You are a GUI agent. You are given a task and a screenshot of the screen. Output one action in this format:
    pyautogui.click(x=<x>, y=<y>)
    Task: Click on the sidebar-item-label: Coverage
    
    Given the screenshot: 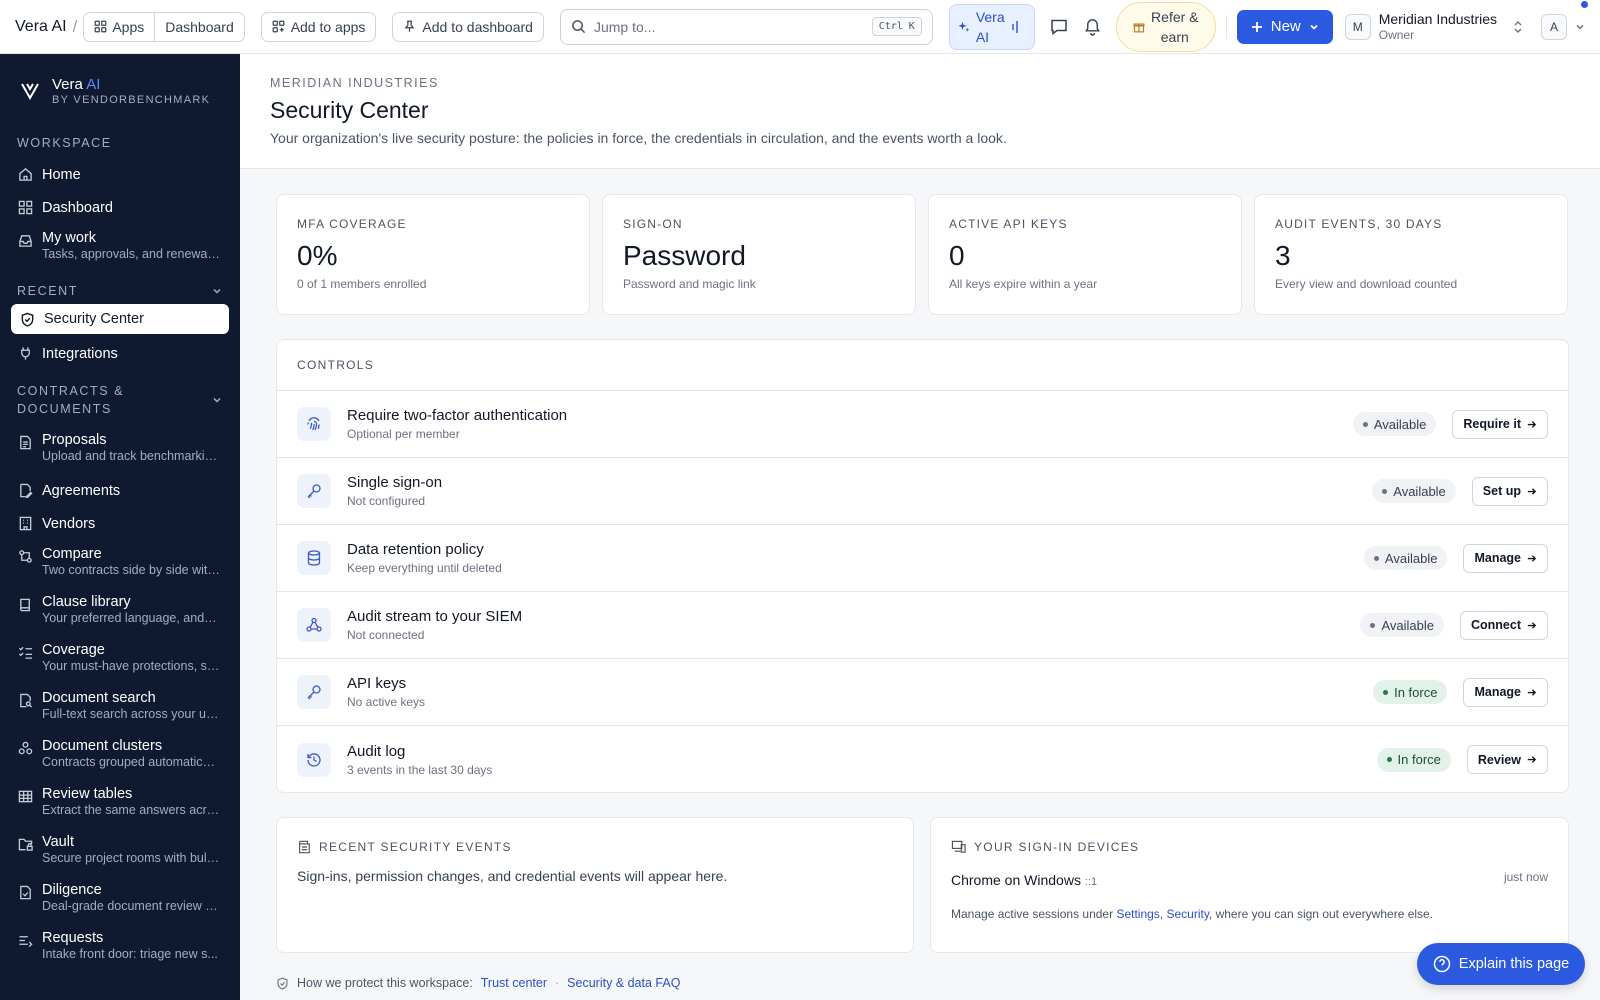 What is the action you would take?
    pyautogui.click(x=73, y=650)
    